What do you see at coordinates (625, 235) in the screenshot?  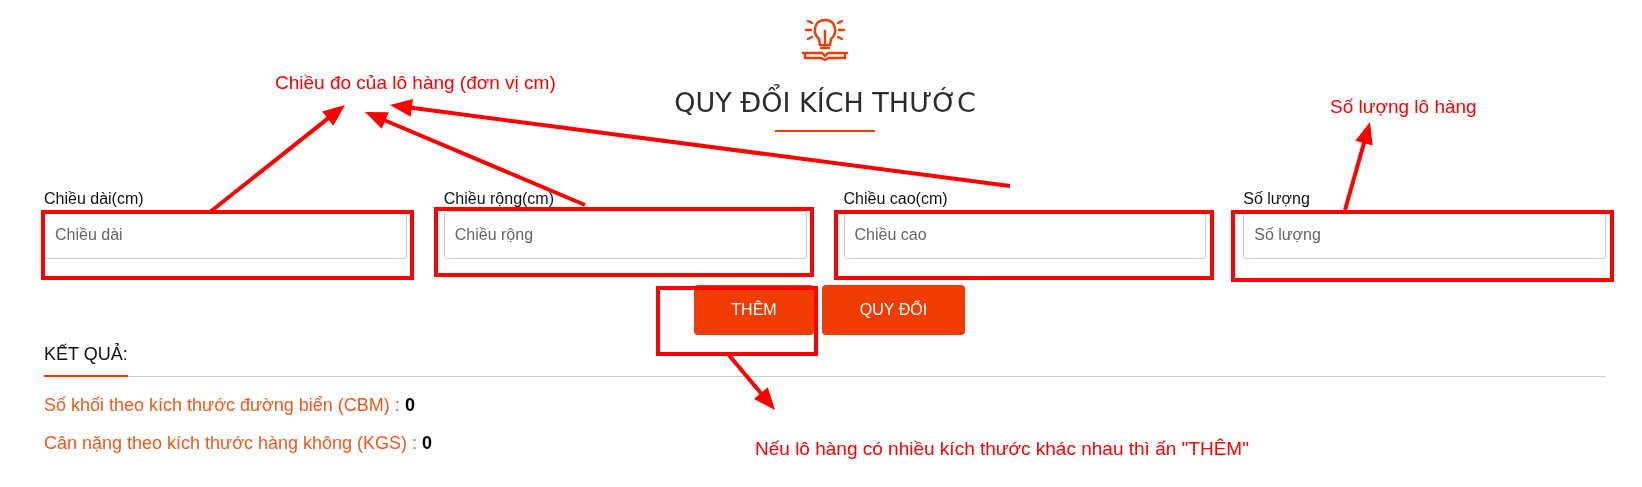 I see `input-field: Chiều rộng` at bounding box center [625, 235].